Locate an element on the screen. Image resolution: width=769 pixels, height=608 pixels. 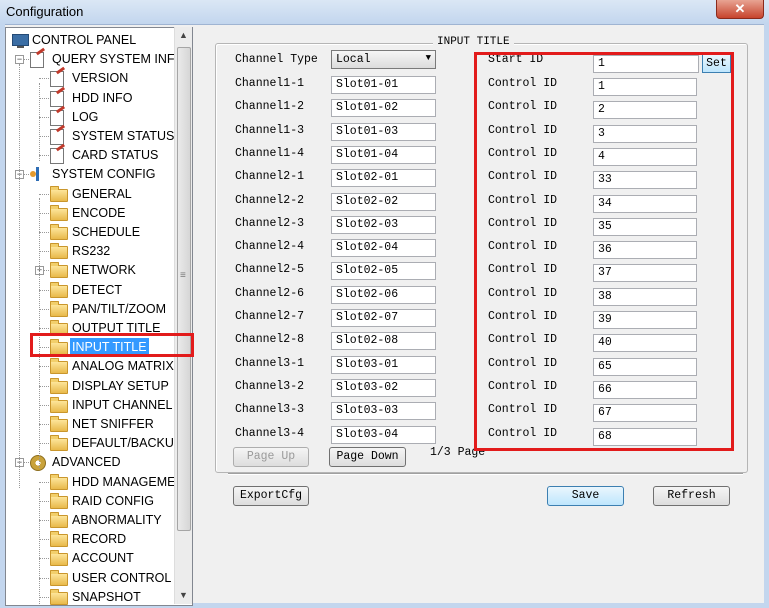
tree-item-system-config: − SYSTEM CONFIG is located at coordinates (91, 174).